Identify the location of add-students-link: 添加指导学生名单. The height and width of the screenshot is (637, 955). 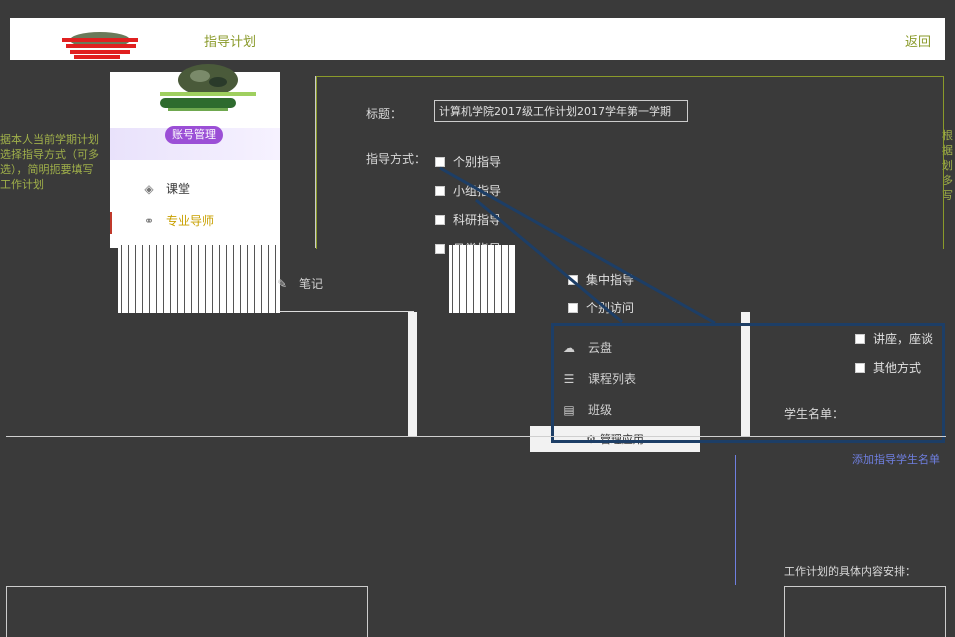
(896, 459).